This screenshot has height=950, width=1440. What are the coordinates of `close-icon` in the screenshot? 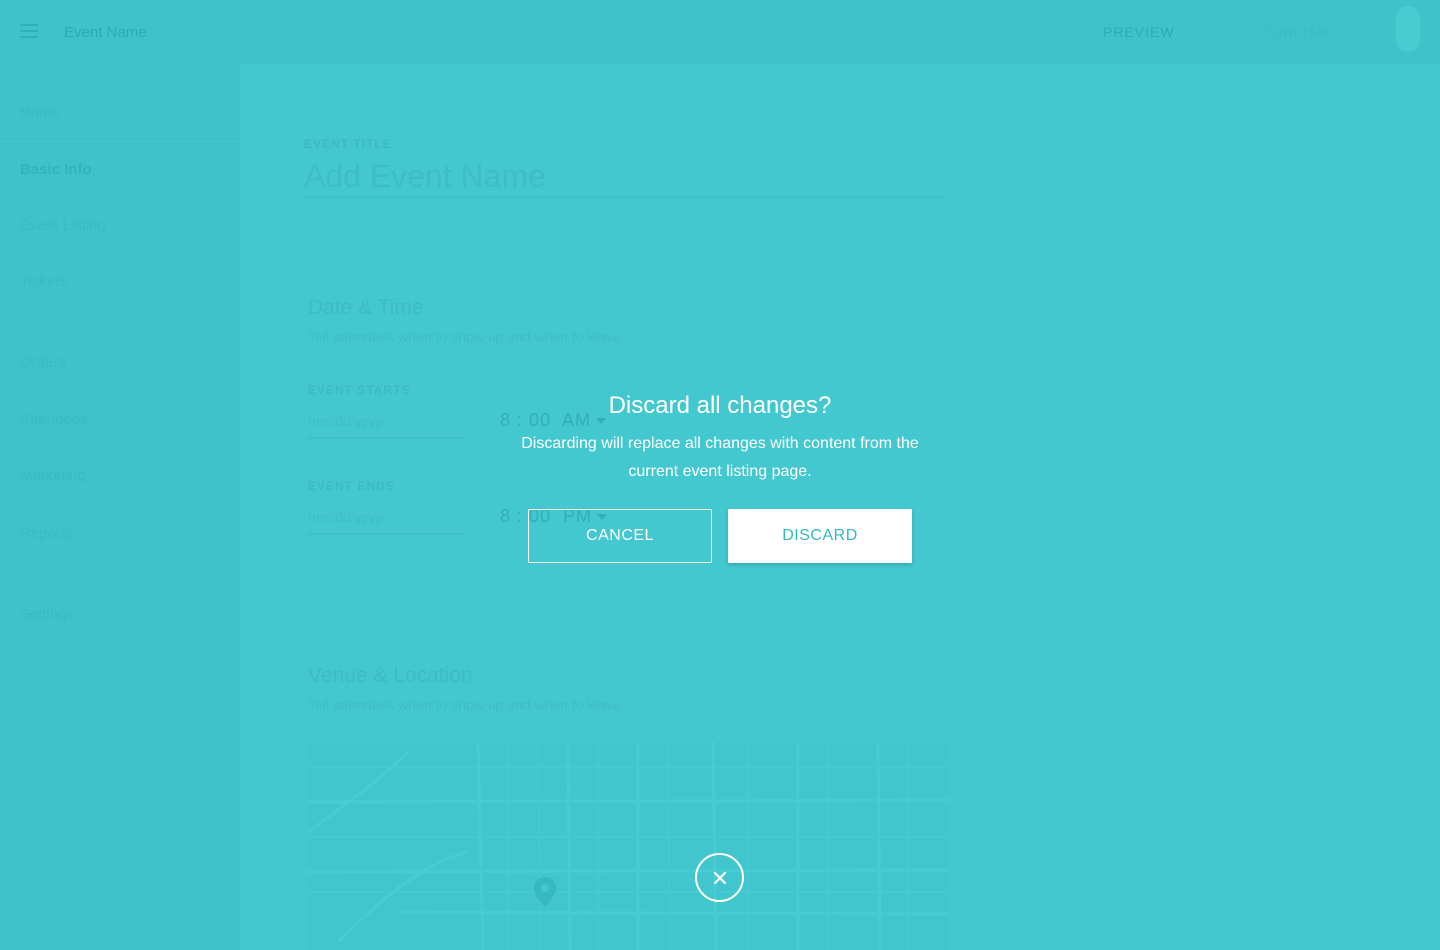 It's located at (719, 877).